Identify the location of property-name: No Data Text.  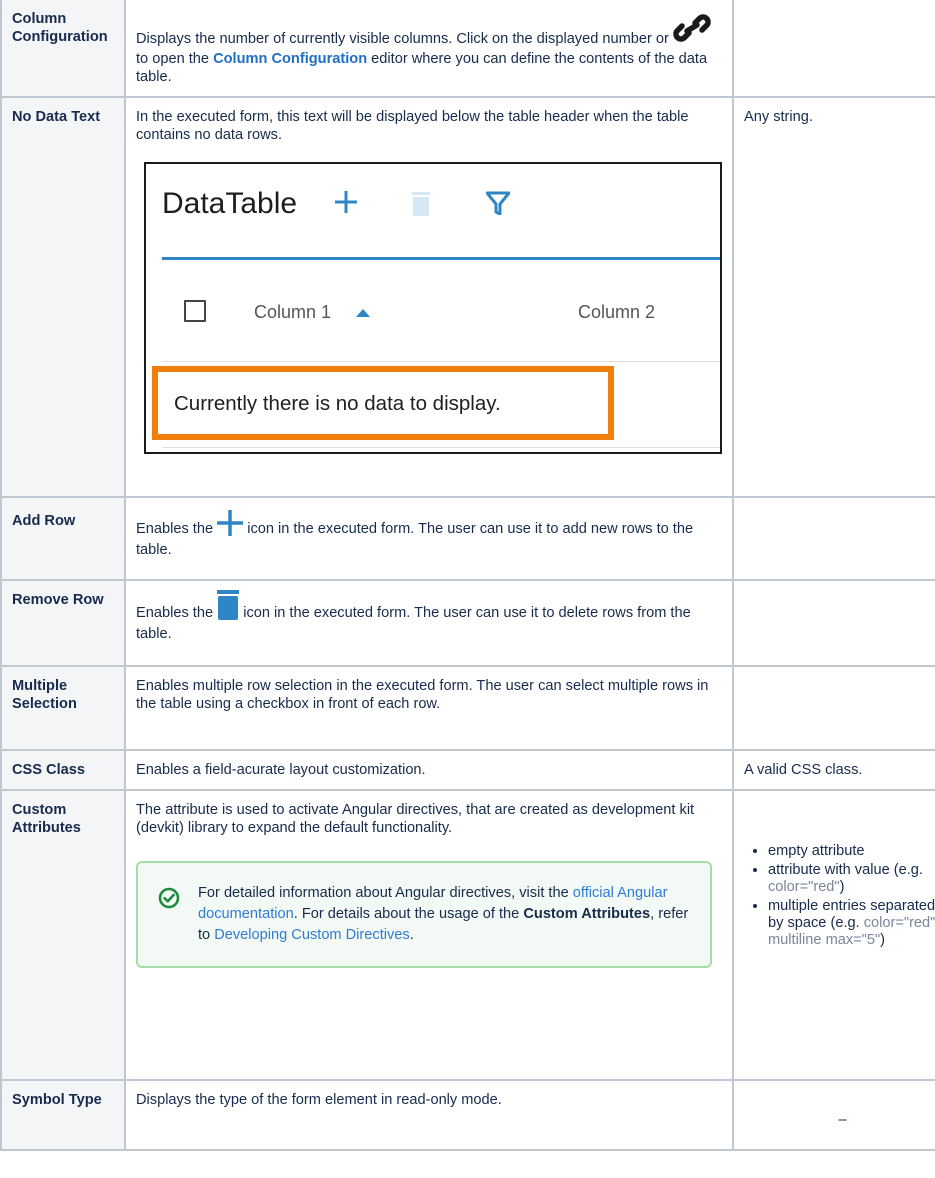
(56, 117).